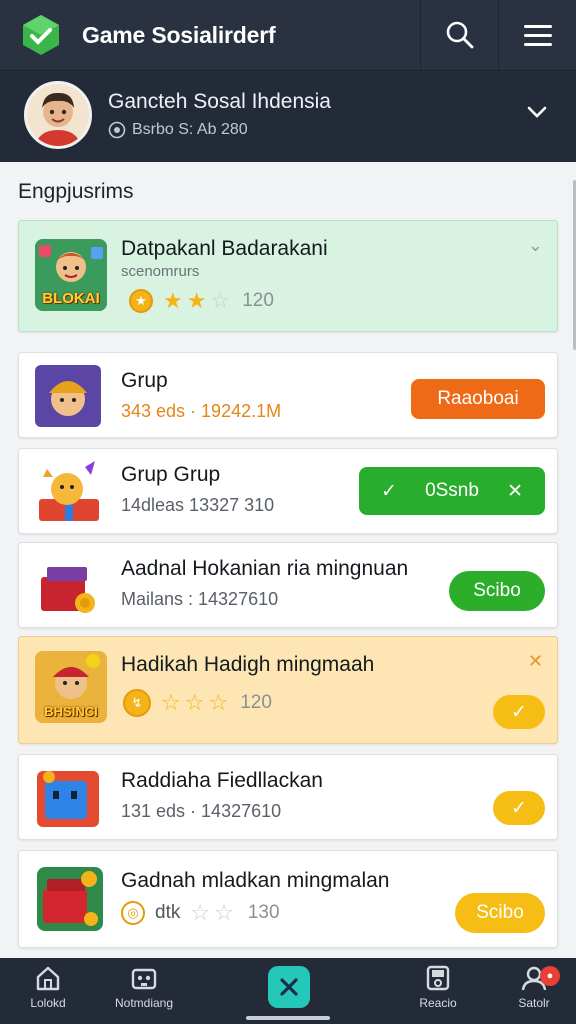 Image resolution: width=576 pixels, height=1024 pixels. I want to click on thumbnail-label: BLOKAI, so click(71, 298).